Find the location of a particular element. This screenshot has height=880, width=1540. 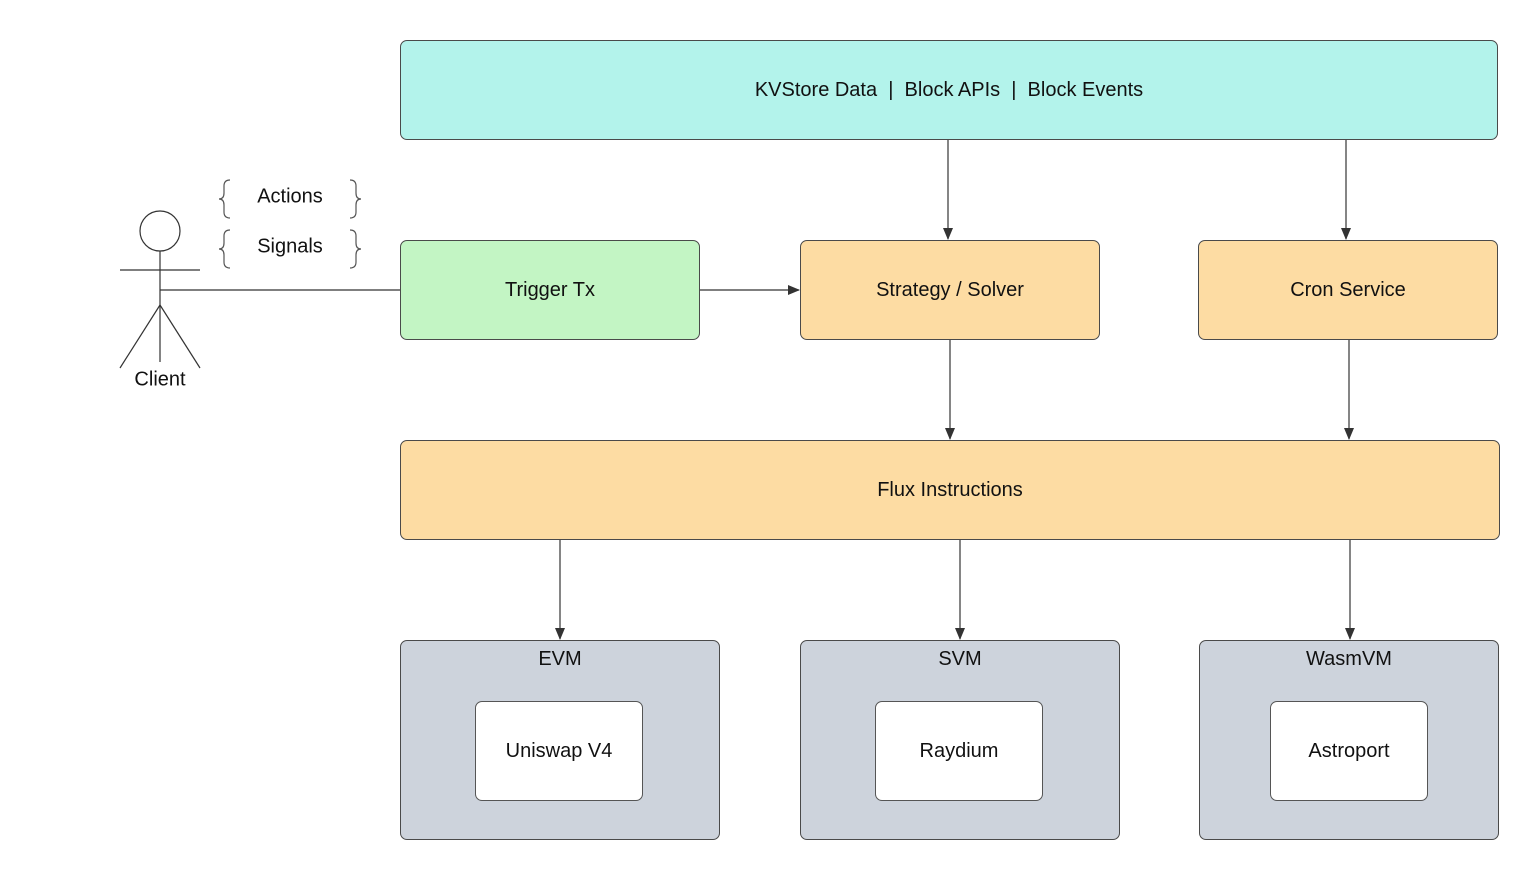

flux-instructions-label: Flux Instructions is located at coordinates (950, 489).